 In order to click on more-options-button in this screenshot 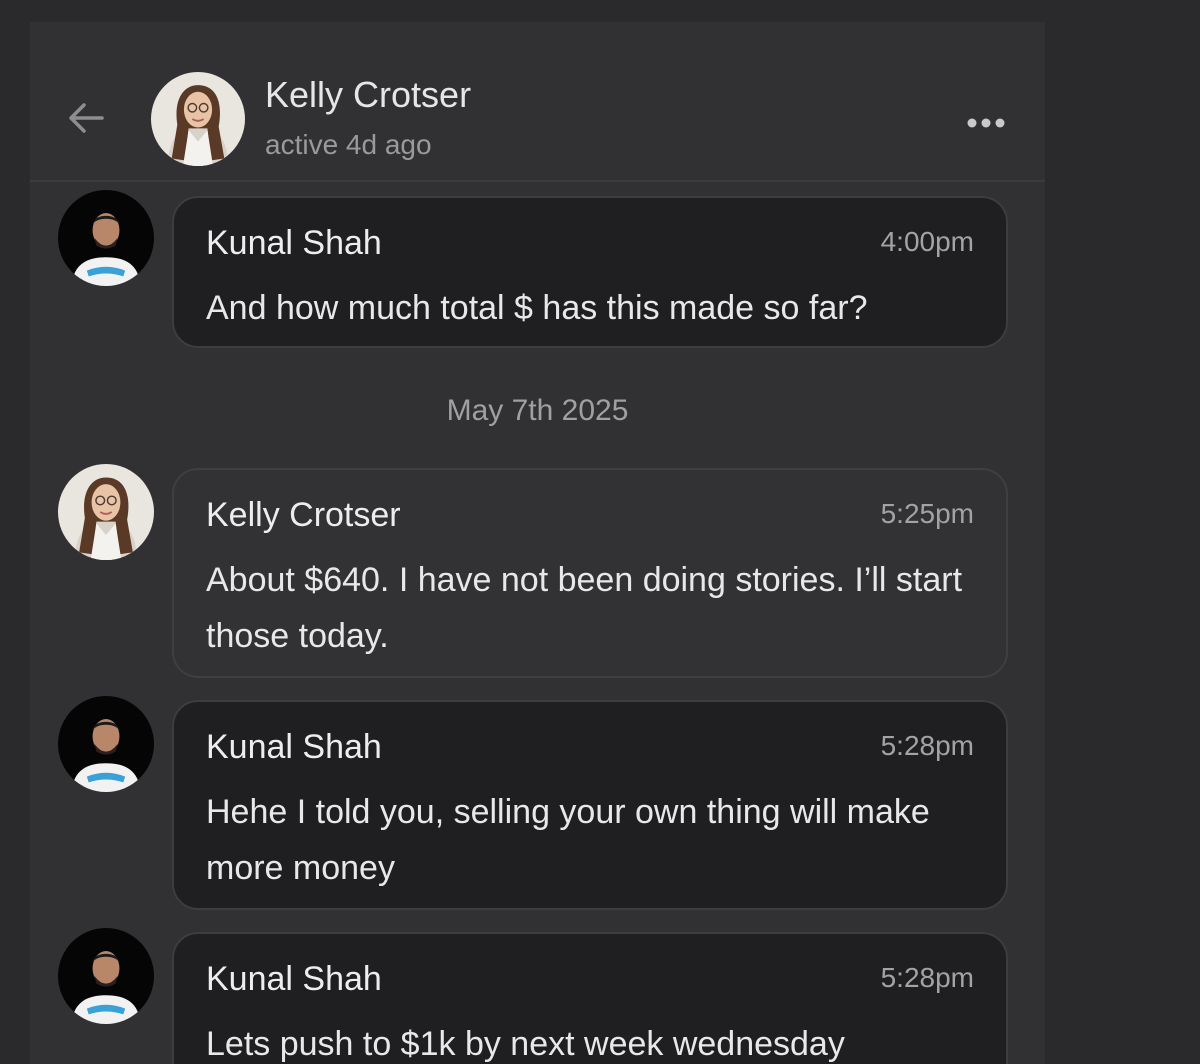, I will do `click(986, 123)`.